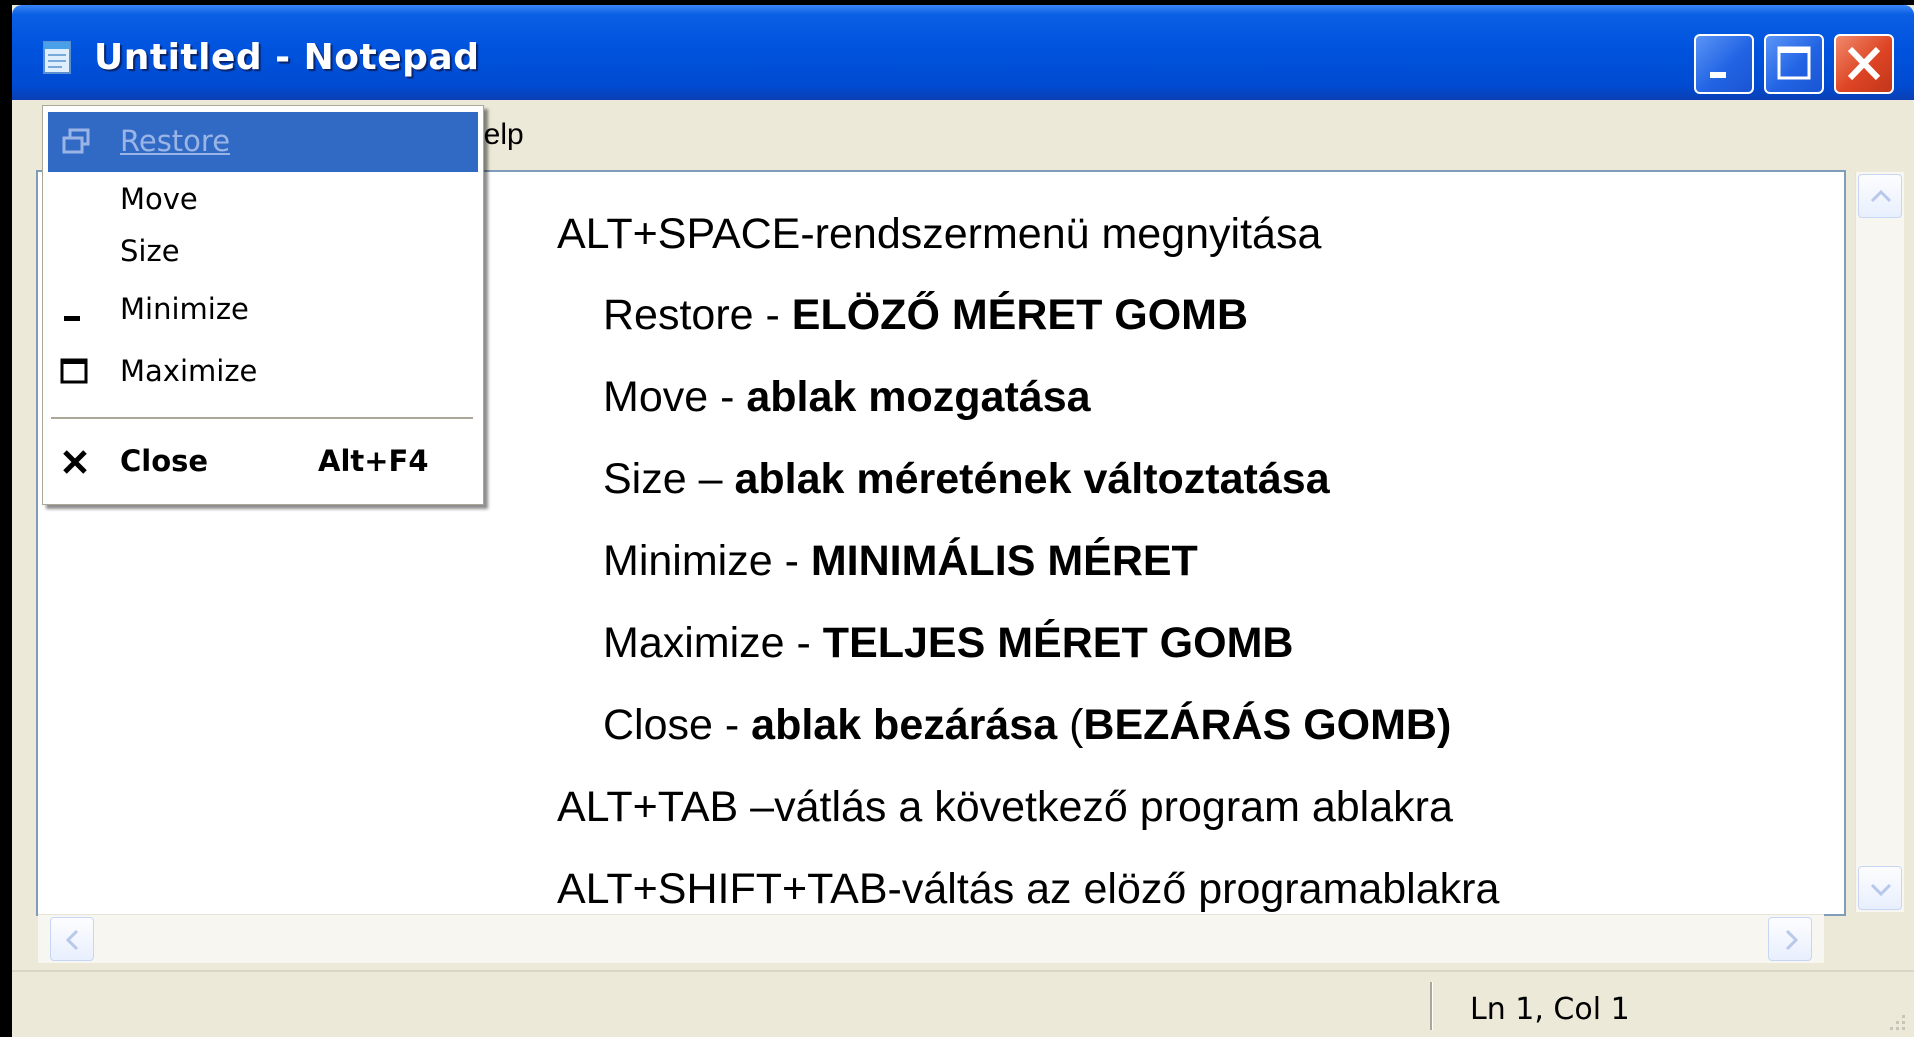 This screenshot has height=1037, width=1914. I want to click on text-line: Close - ablak bezárása (BEZÁRÁS GOMB), so click(1027, 725).